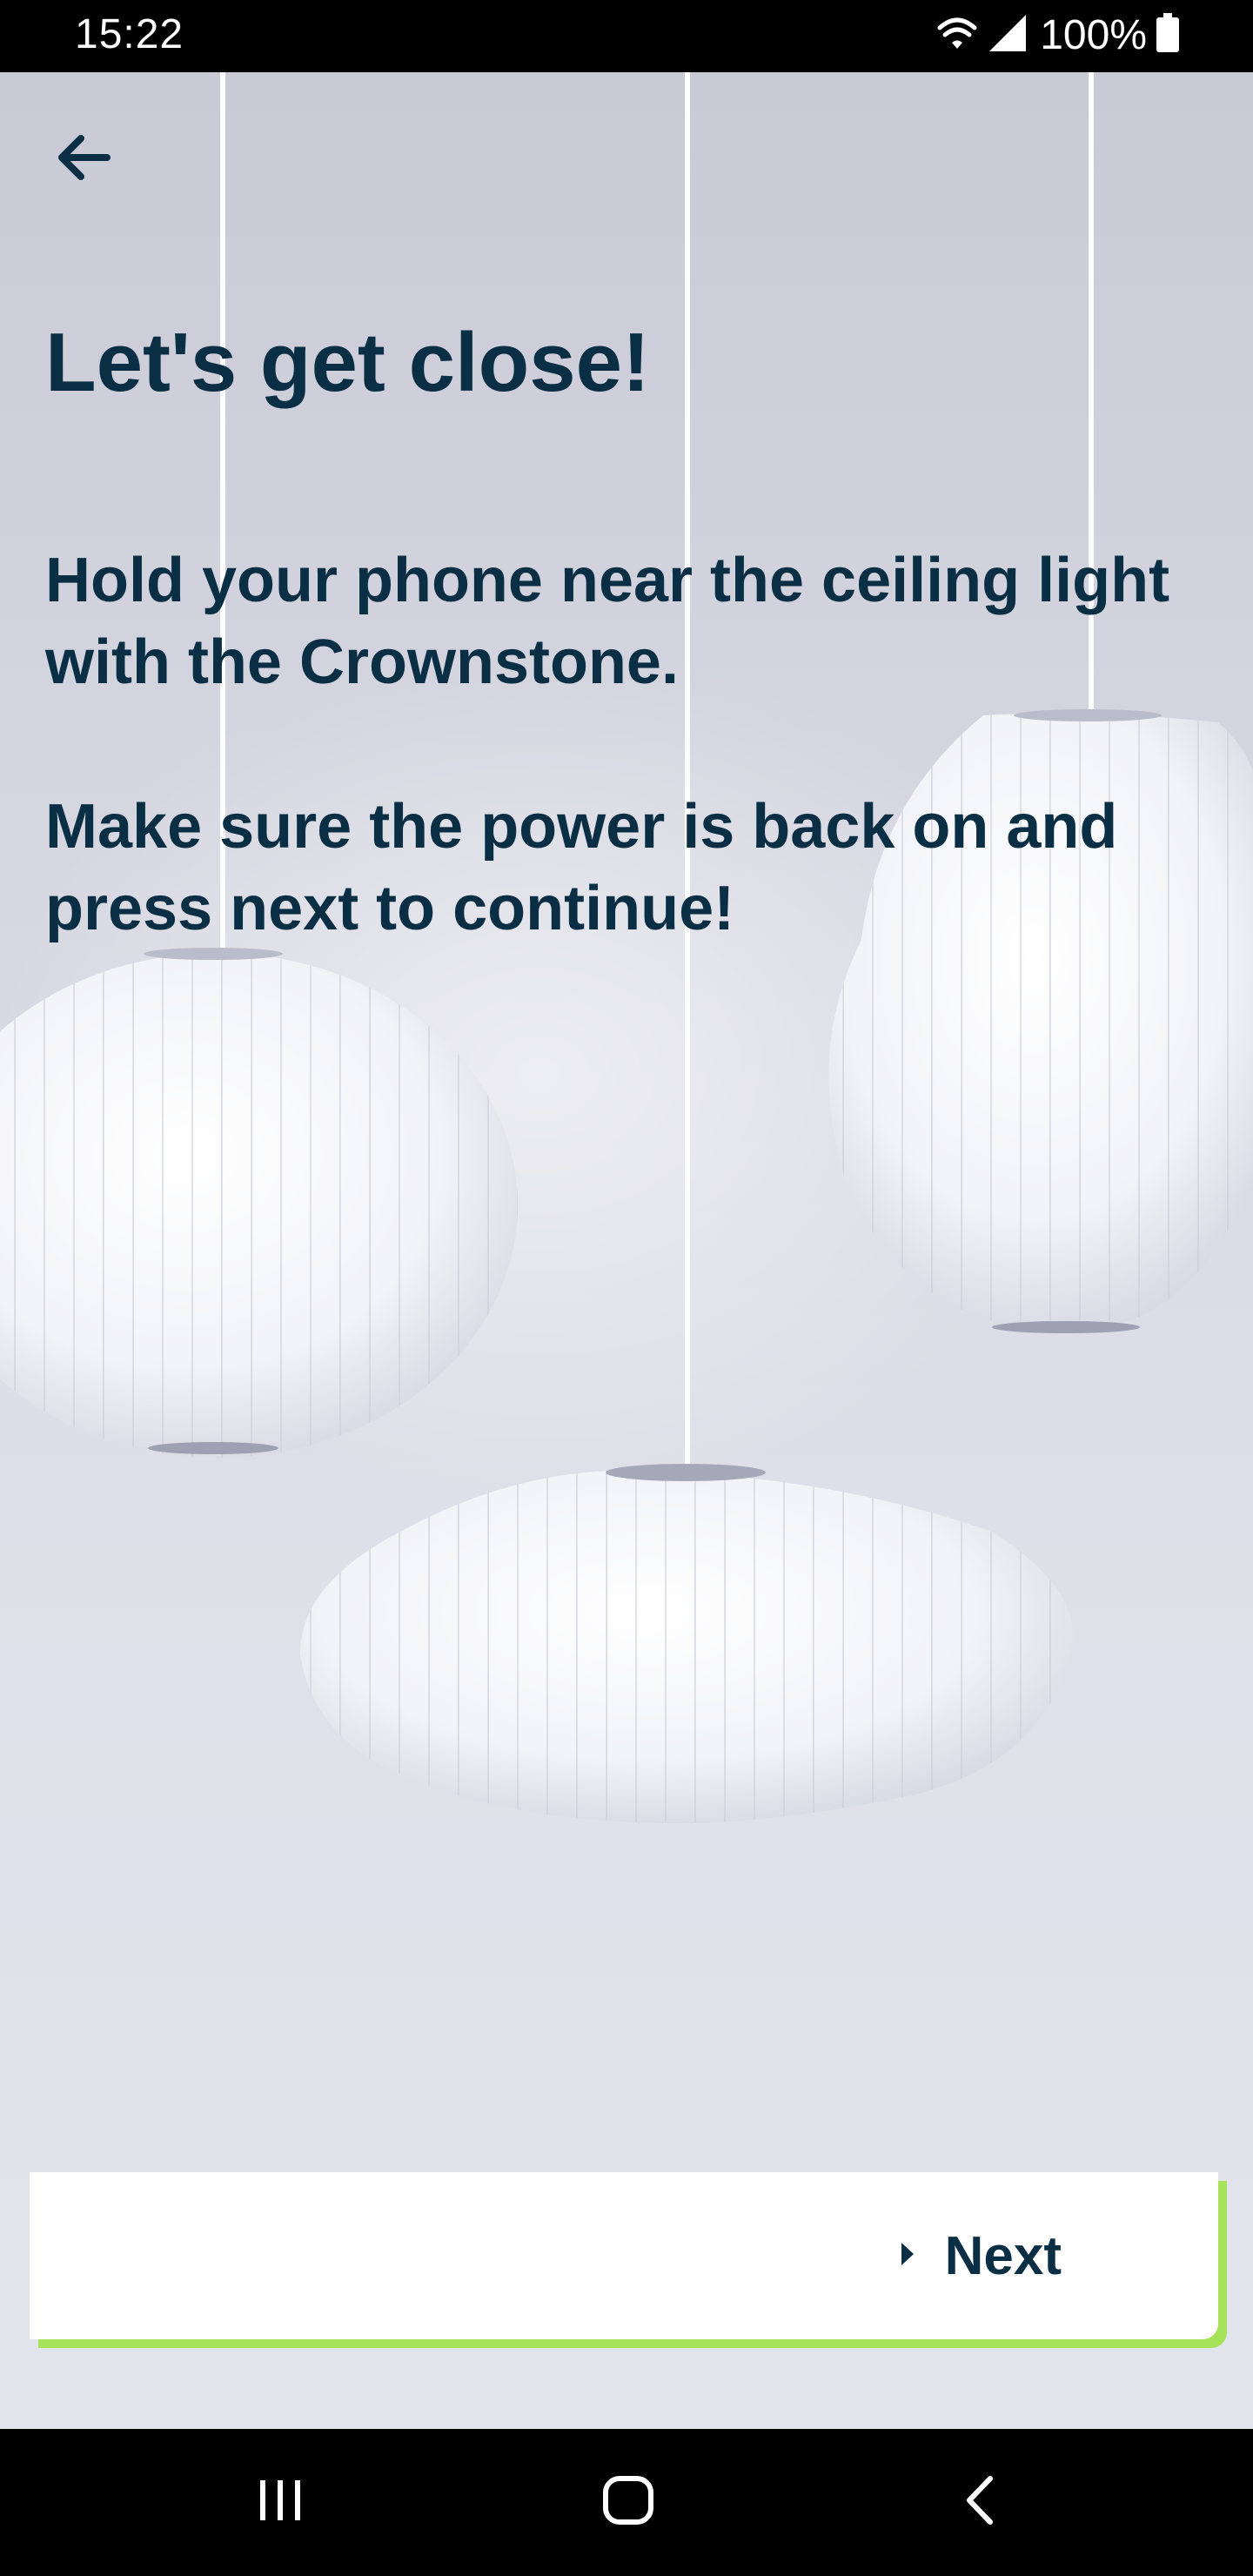 Image resolution: width=1253 pixels, height=2576 pixels. I want to click on back-button, so click(83, 159).